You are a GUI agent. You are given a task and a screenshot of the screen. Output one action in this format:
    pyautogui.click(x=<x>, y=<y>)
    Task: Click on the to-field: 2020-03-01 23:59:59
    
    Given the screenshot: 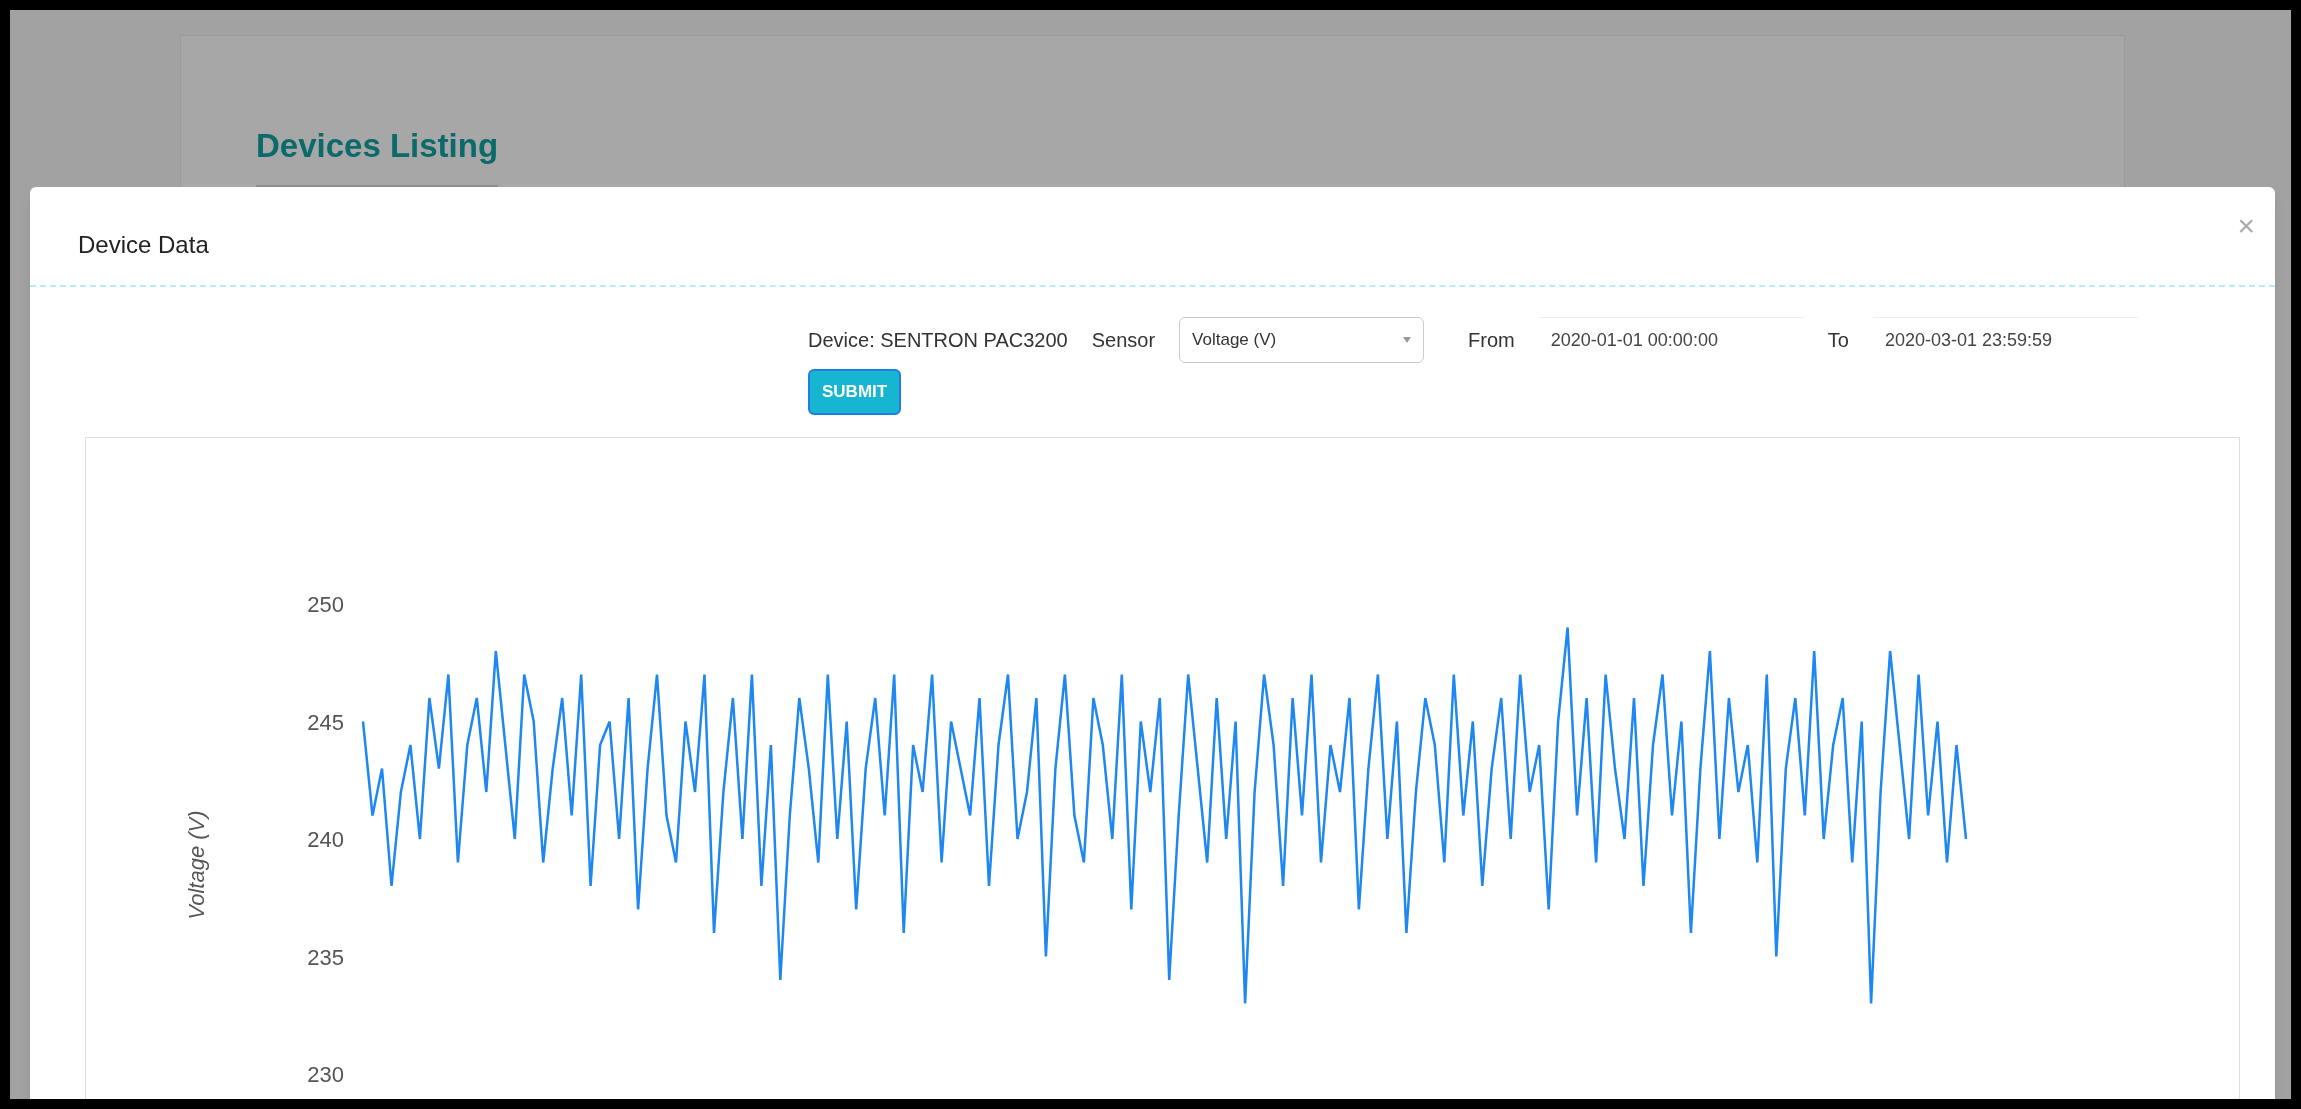 What is the action you would take?
    pyautogui.click(x=2005, y=340)
    